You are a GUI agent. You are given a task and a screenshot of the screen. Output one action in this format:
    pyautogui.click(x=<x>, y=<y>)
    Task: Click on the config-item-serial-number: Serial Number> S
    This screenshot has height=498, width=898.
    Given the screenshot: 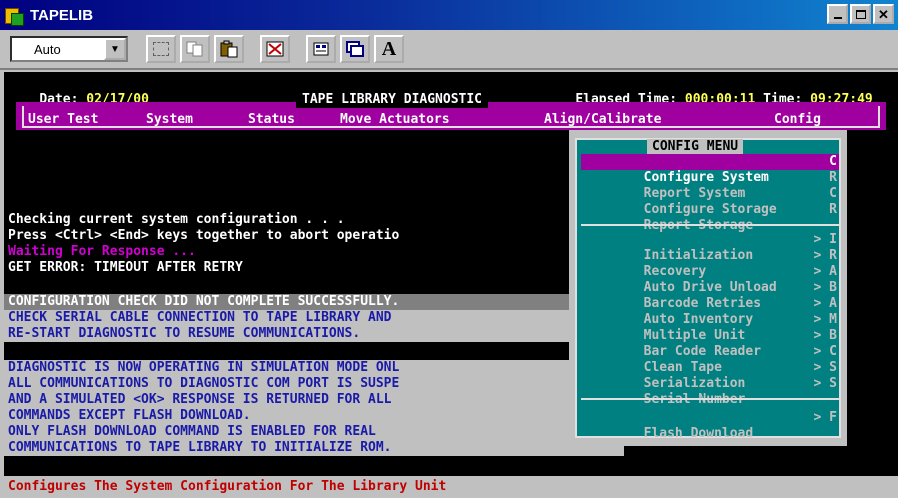 What is the action you would take?
    pyautogui.click(x=710, y=391)
    